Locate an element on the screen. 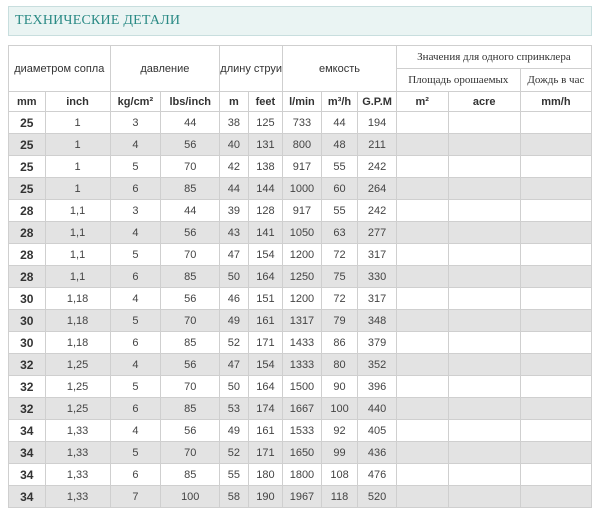 The image size is (600, 508). table-cell: 151 is located at coordinates (265, 298).